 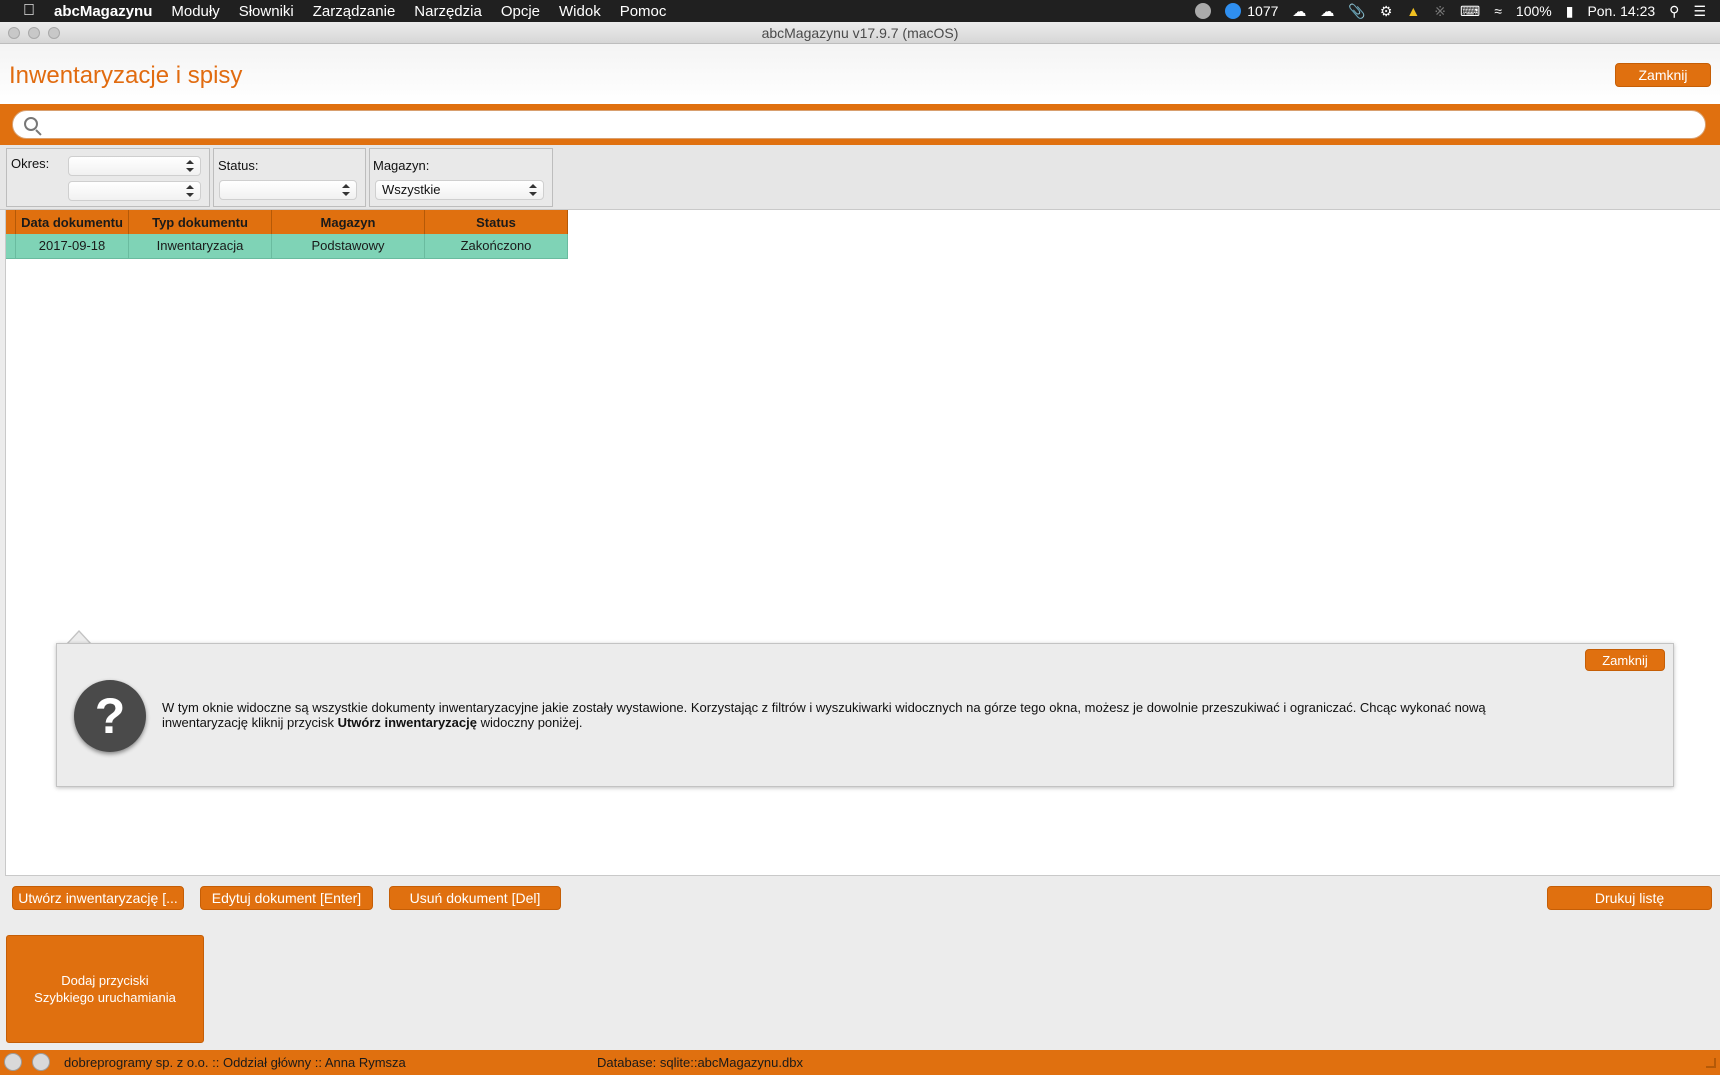 I want to click on close-window-icon, so click(x=14, y=33).